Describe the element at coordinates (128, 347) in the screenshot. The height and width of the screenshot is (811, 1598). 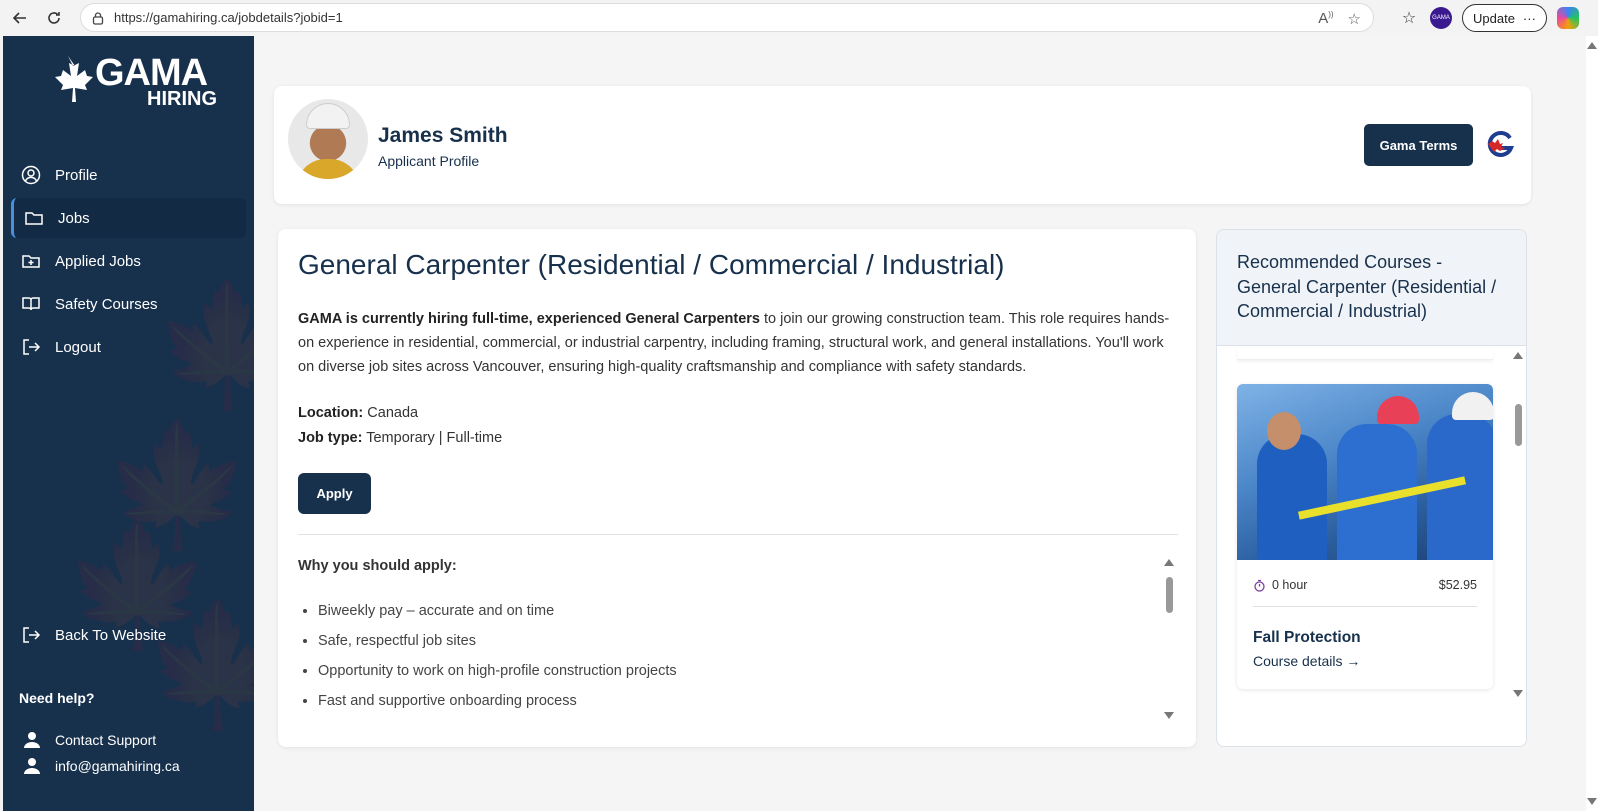
I see `sidebar-item-logout: Logout` at that location.